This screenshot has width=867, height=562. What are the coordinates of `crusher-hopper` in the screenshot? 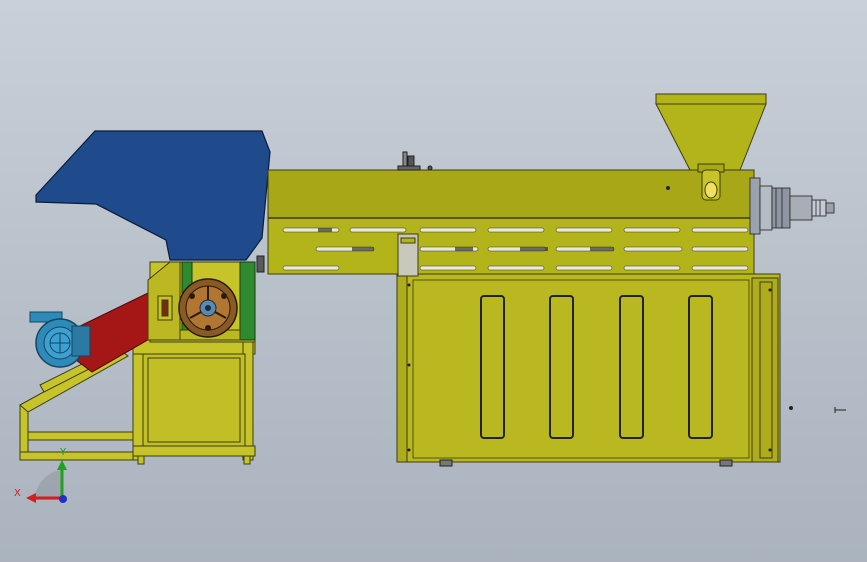 It's located at (153, 195).